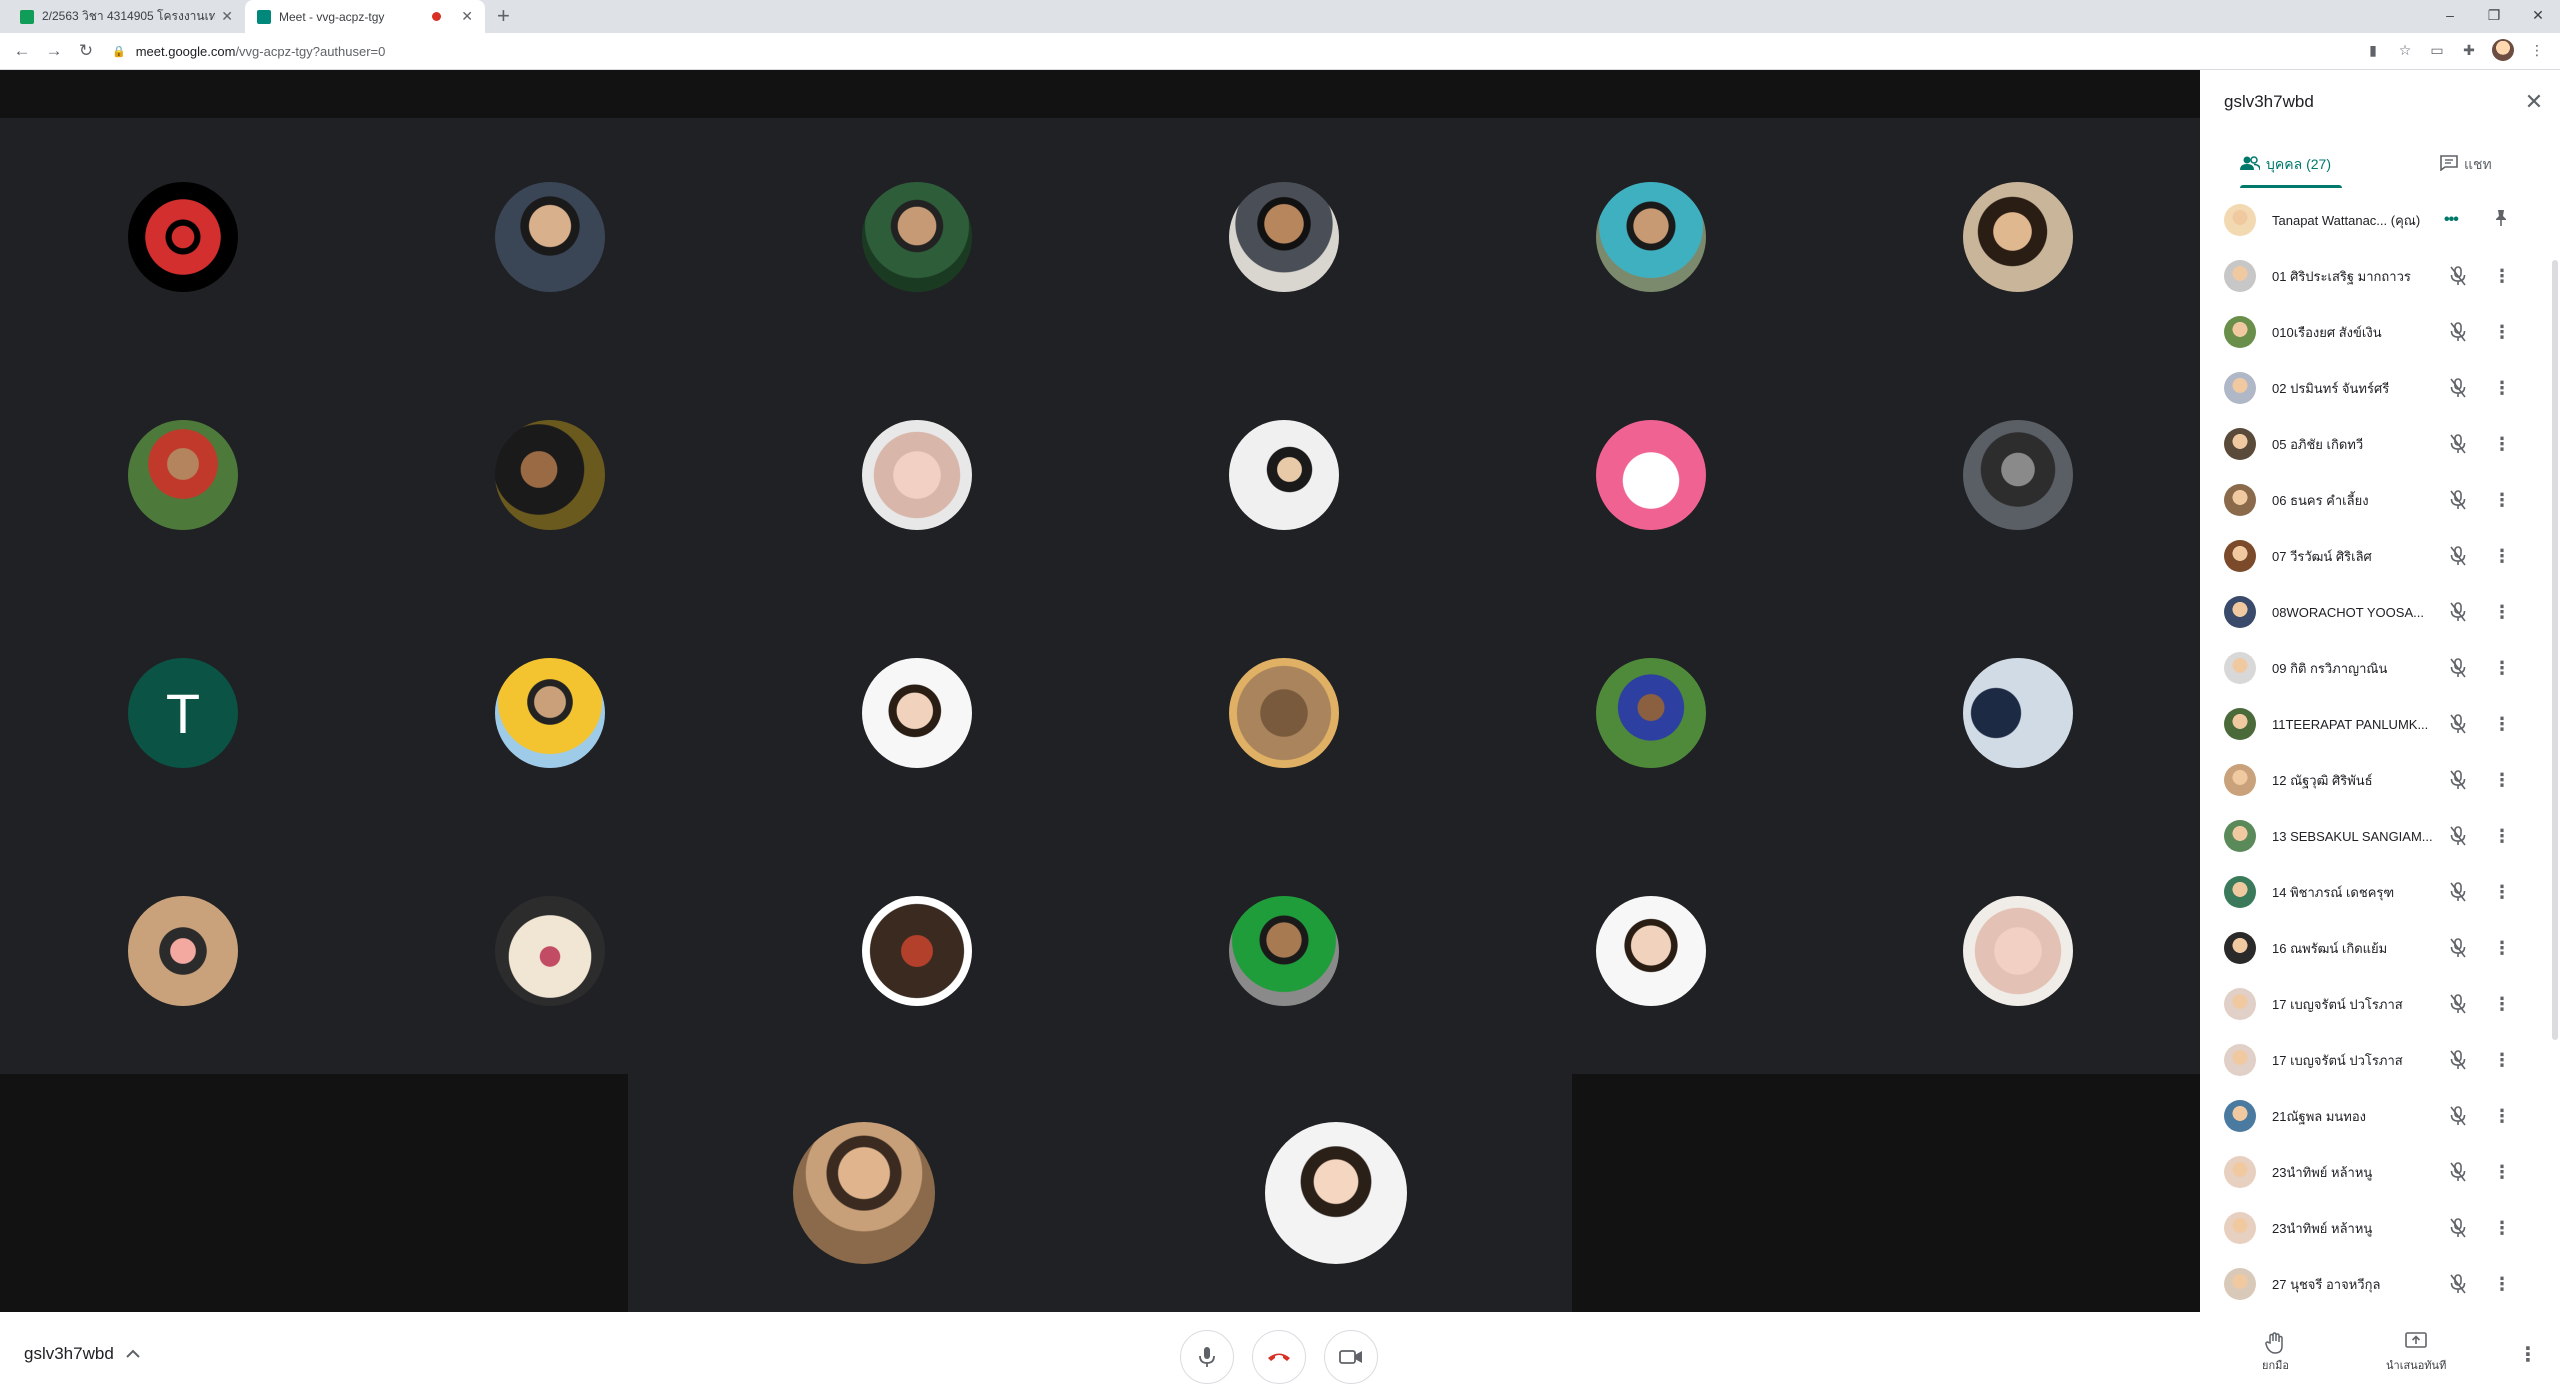 This screenshot has height=1400, width=2560. I want to click on profile-avatar, so click(2503, 50).